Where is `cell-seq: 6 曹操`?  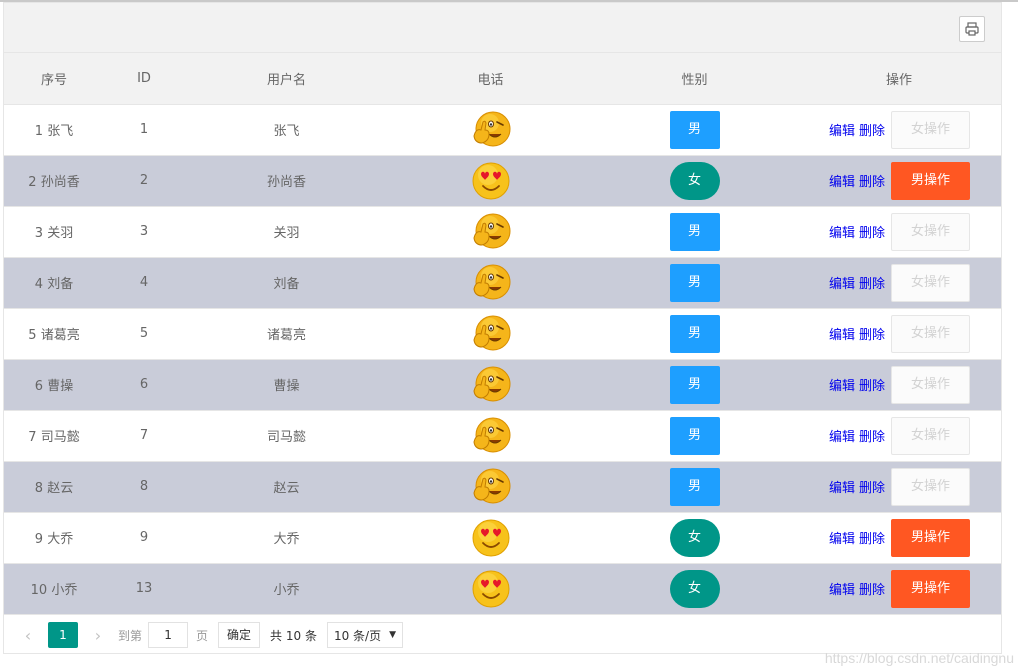 cell-seq: 6 曹操 is located at coordinates (54, 385).